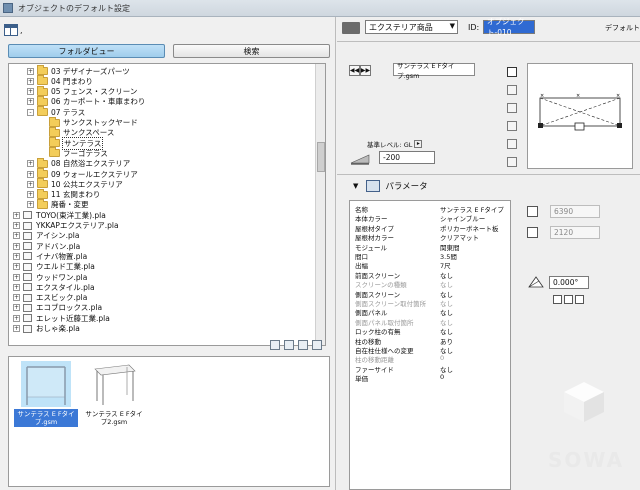  What do you see at coordinates (46, 396) in the screenshot?
I see `preview-item-1: サンテラス E Fタイプ.gsm` at bounding box center [46, 396].